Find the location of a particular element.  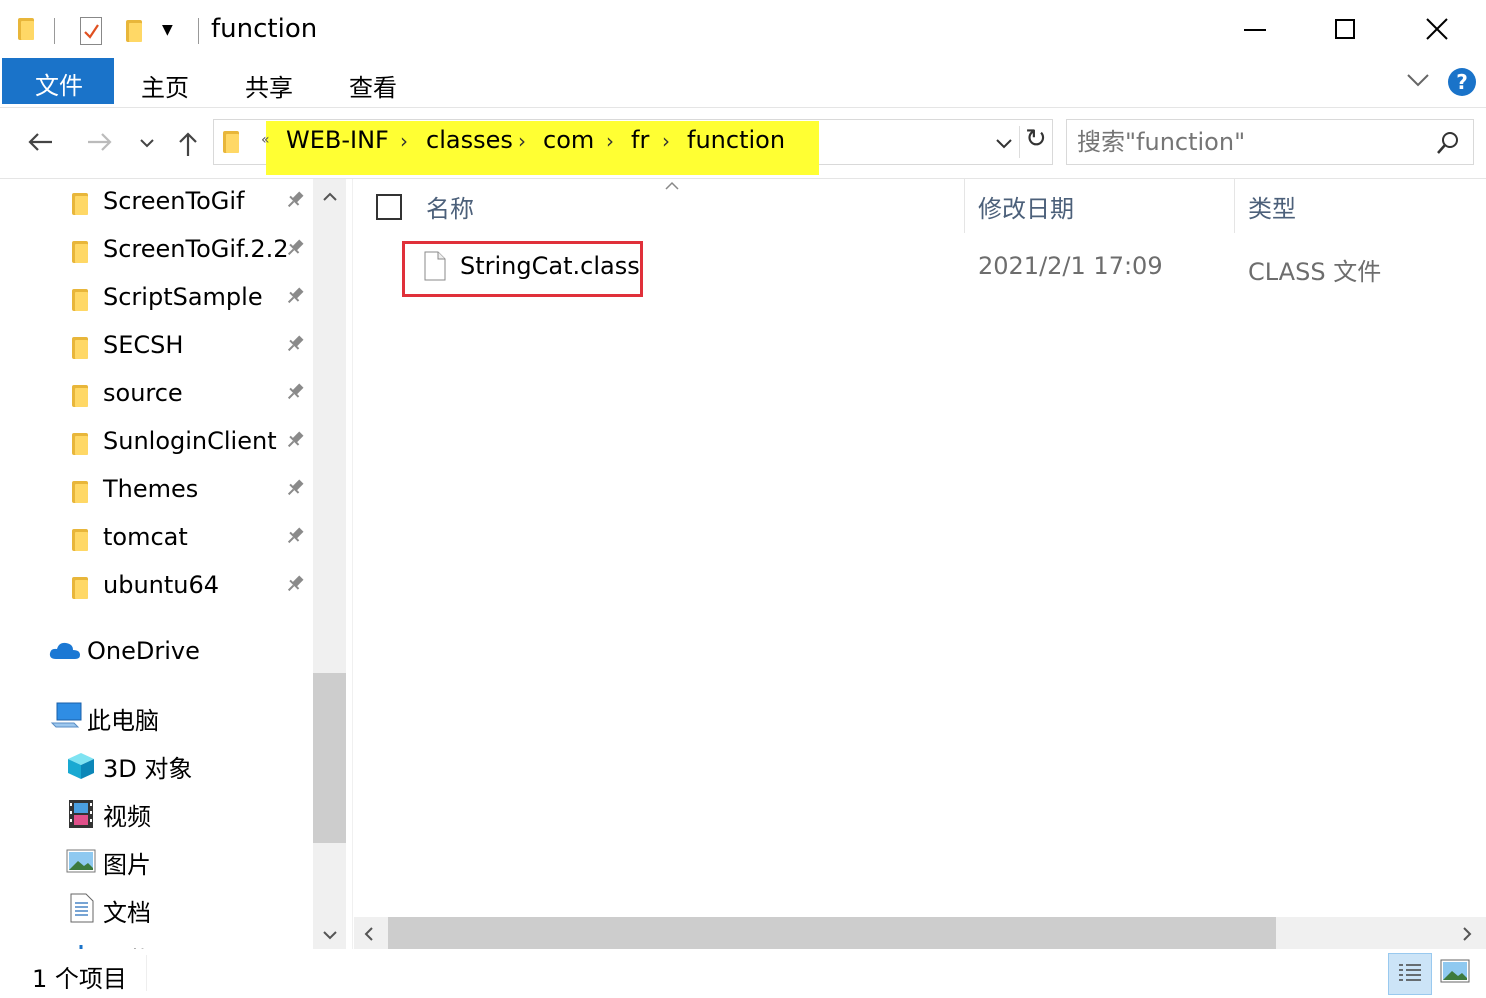

sidebar-item-this-pc: 此电脑 is located at coordinates (156, 717).